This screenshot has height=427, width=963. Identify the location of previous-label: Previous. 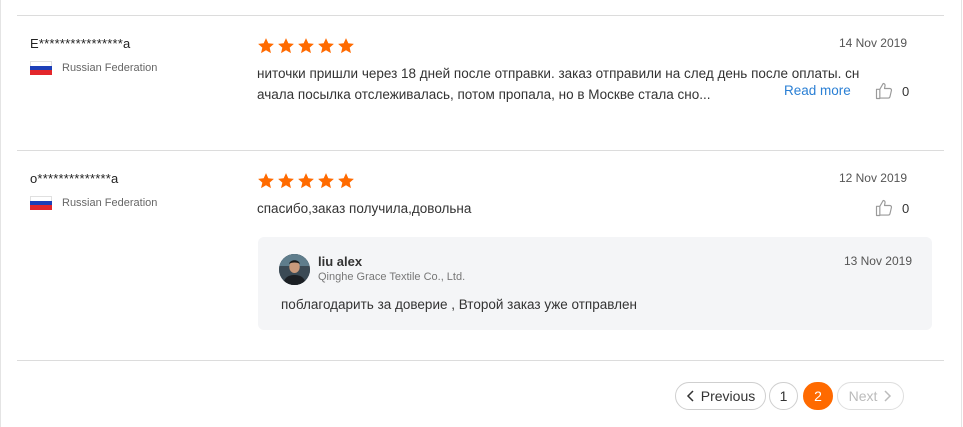
(728, 396).